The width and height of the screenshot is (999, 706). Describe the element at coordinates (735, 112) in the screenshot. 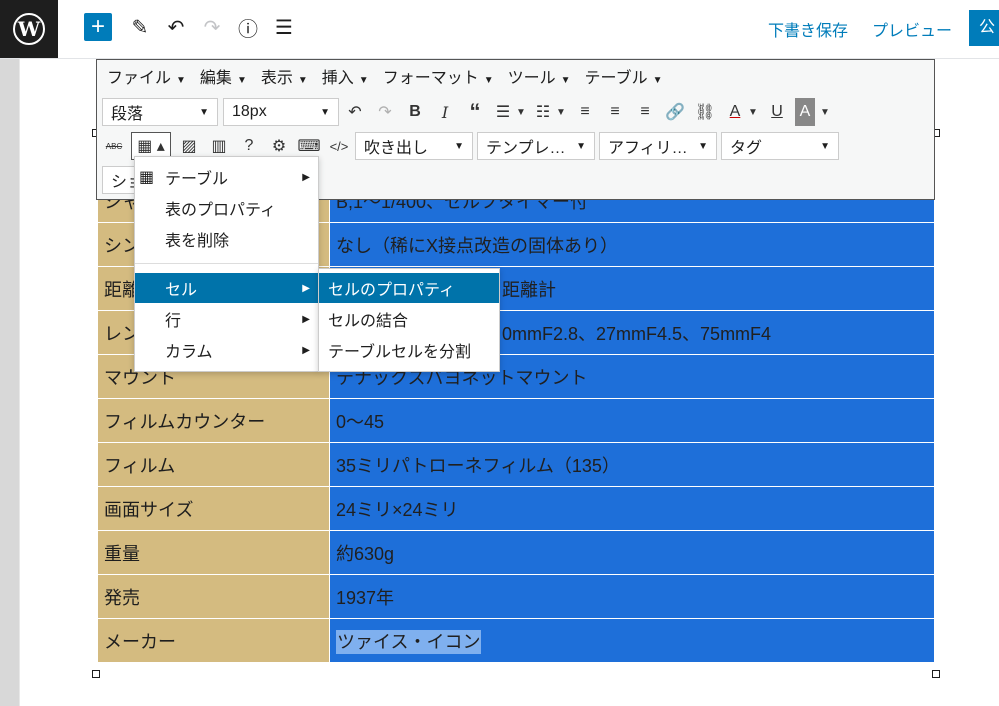

I see `text-color-icon: A` at that location.